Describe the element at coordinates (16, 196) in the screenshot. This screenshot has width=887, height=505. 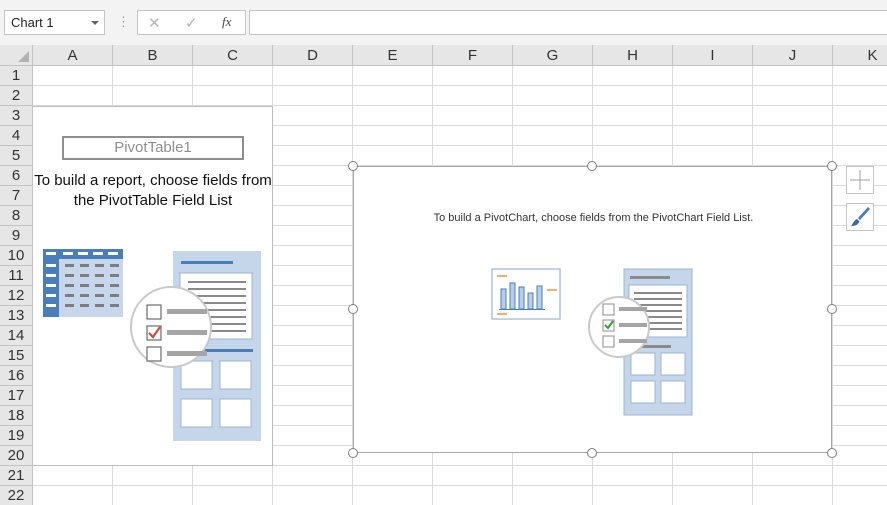
I see `row-header-7: 7` at that location.